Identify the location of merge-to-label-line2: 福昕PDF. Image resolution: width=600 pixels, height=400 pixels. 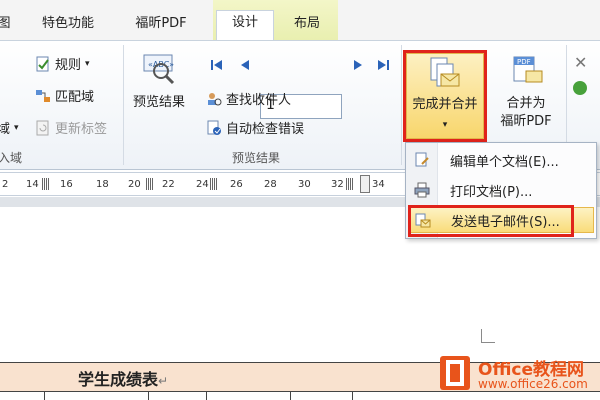
(526, 121).